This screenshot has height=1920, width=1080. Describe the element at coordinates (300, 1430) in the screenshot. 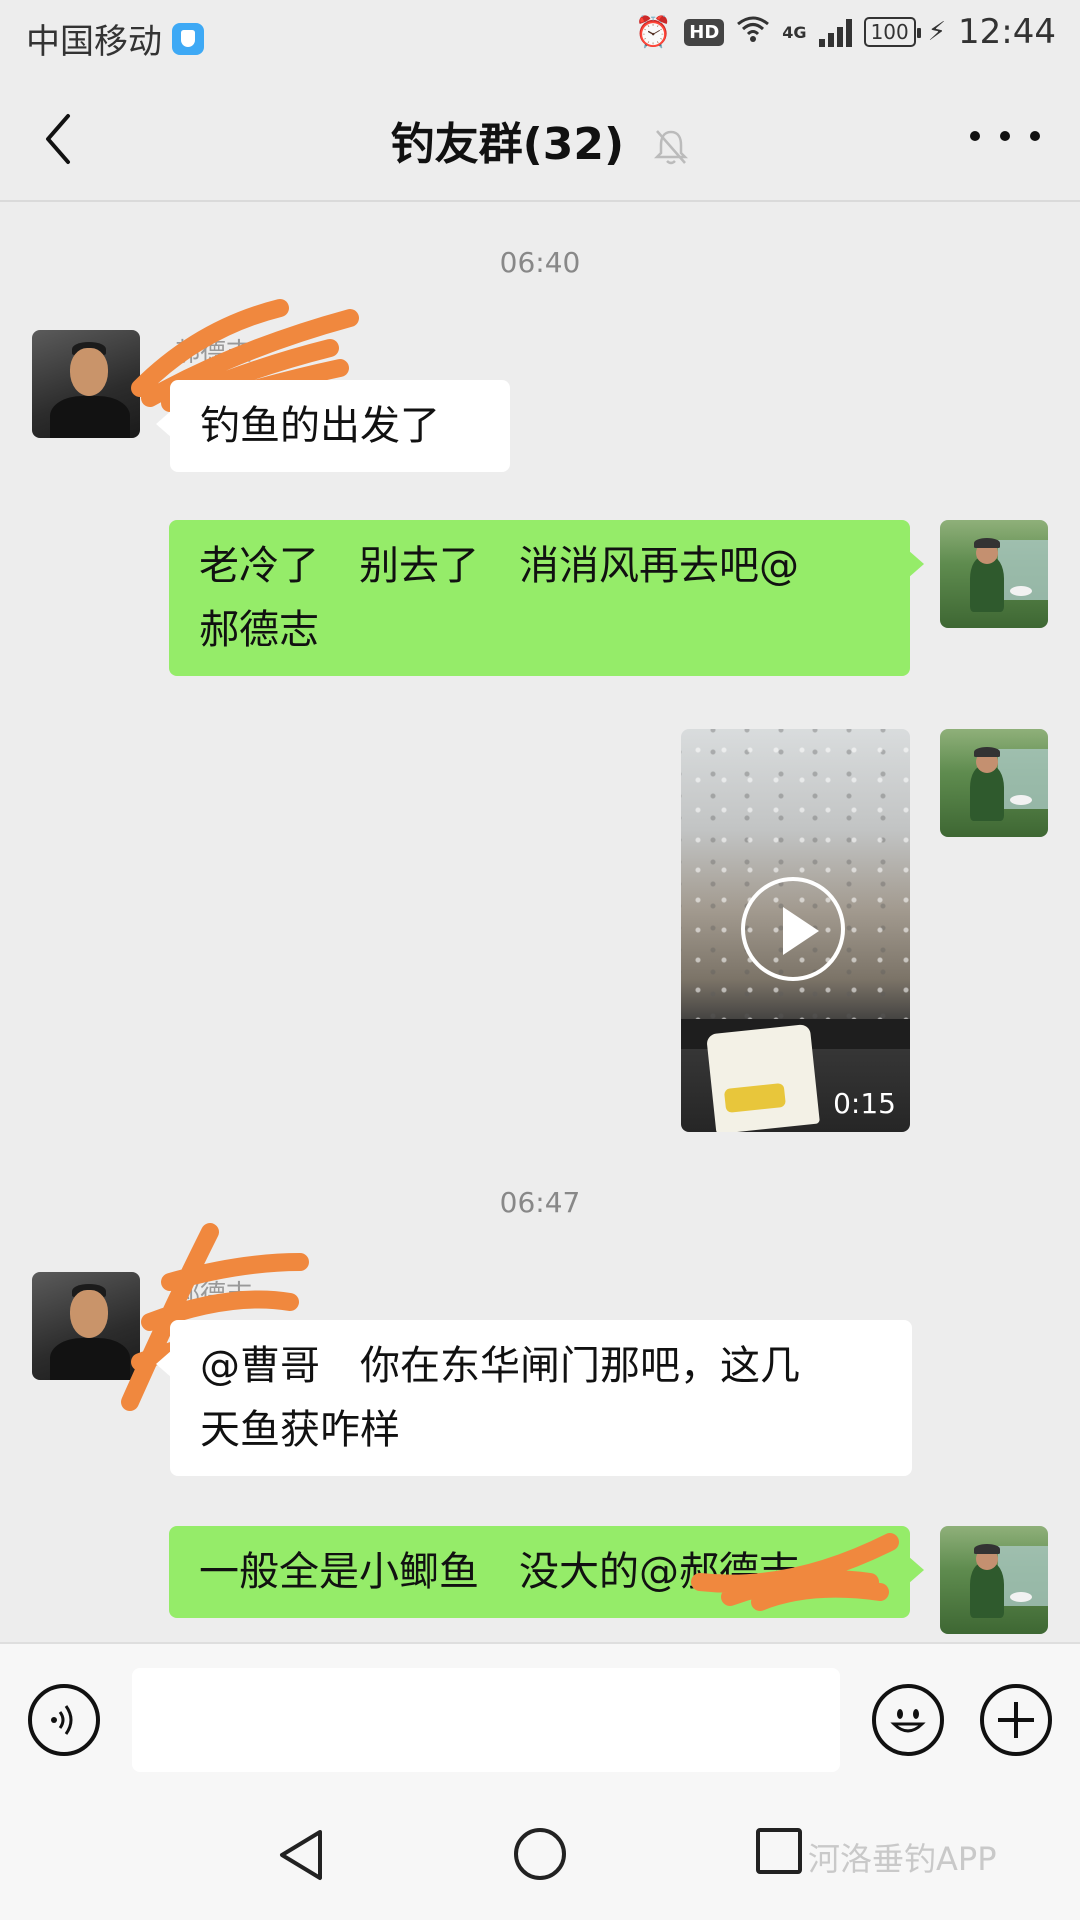

I see `message-text-line: 天鱼获咋样` at that location.